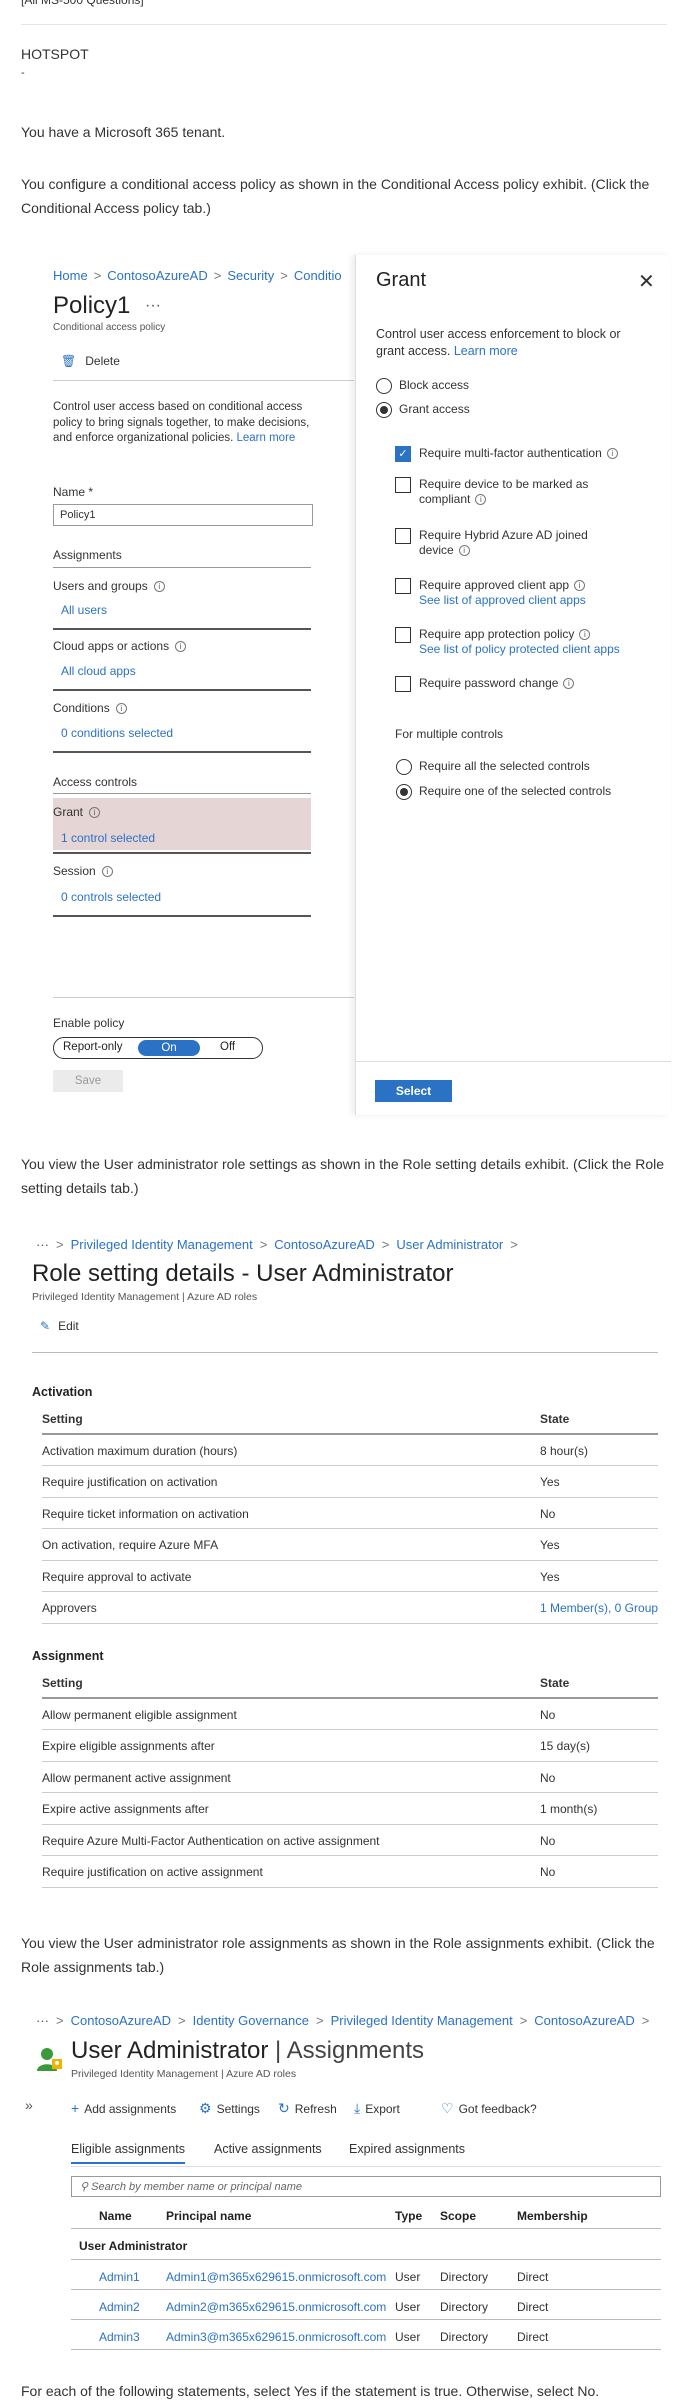  I want to click on require-all-radio: Require all the selected controls, so click(492, 767).